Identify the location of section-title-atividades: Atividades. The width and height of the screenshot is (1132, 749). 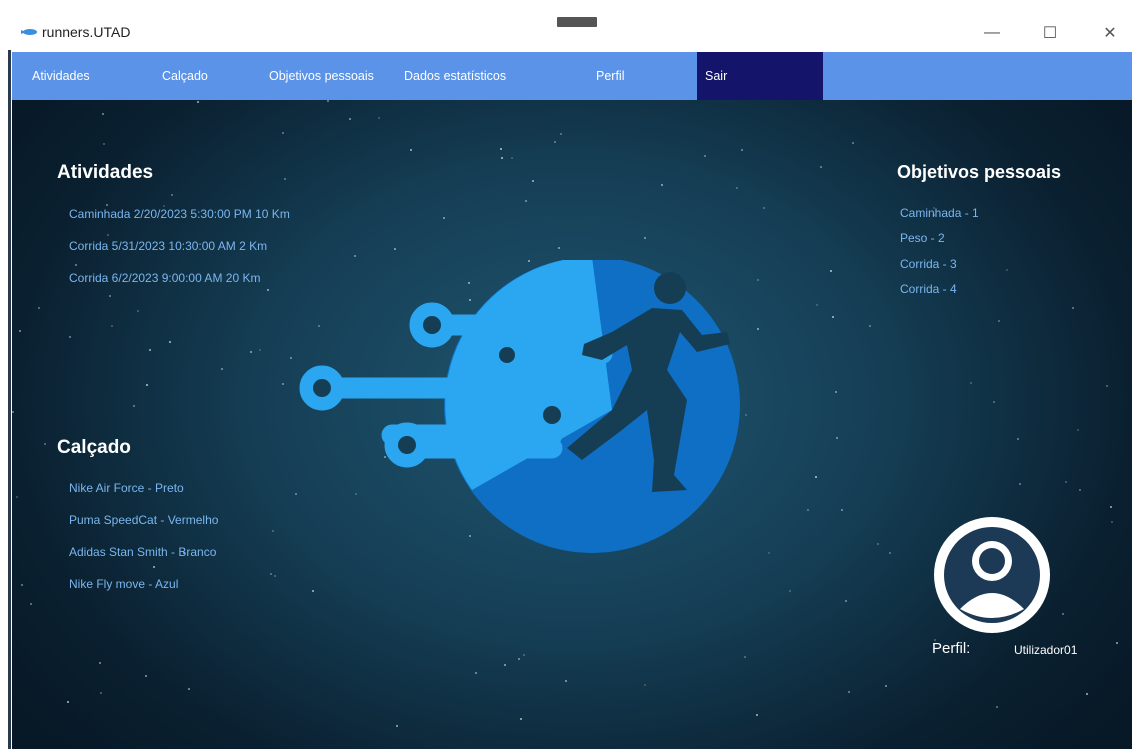
(105, 172).